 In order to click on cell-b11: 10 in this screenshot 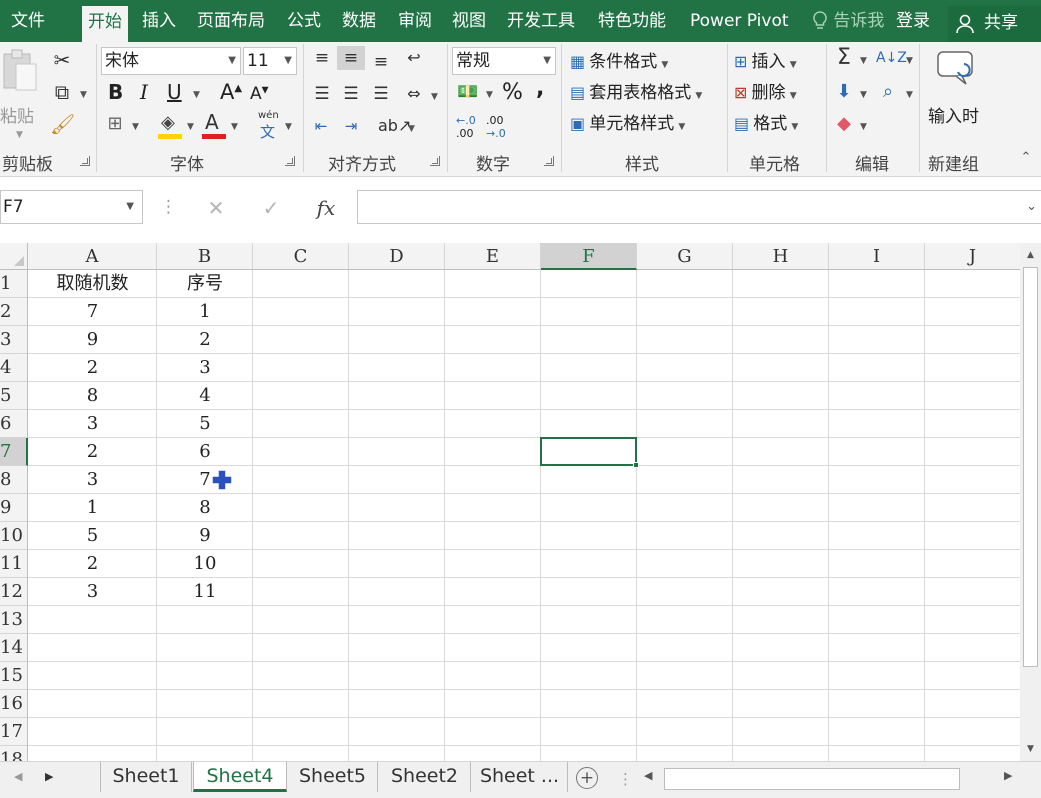, I will do `click(205, 564)`.